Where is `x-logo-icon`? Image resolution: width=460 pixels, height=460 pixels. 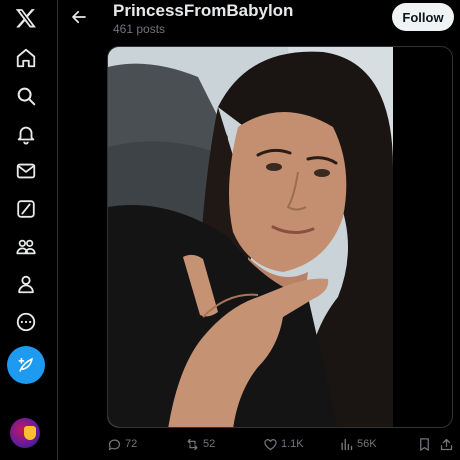
x-logo-icon is located at coordinates (26, 18).